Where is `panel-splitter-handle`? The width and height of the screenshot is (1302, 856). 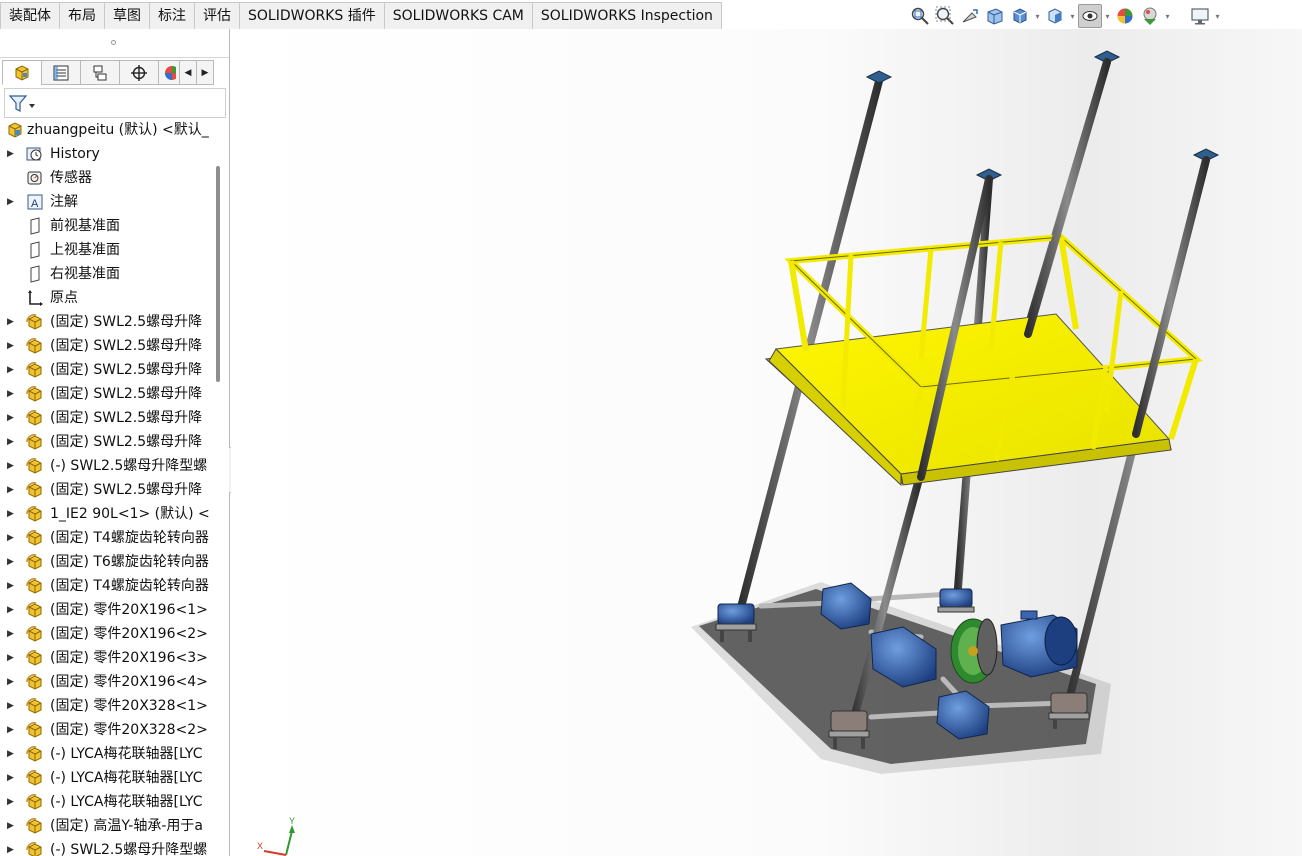
panel-splitter-handle is located at coordinates (113, 42).